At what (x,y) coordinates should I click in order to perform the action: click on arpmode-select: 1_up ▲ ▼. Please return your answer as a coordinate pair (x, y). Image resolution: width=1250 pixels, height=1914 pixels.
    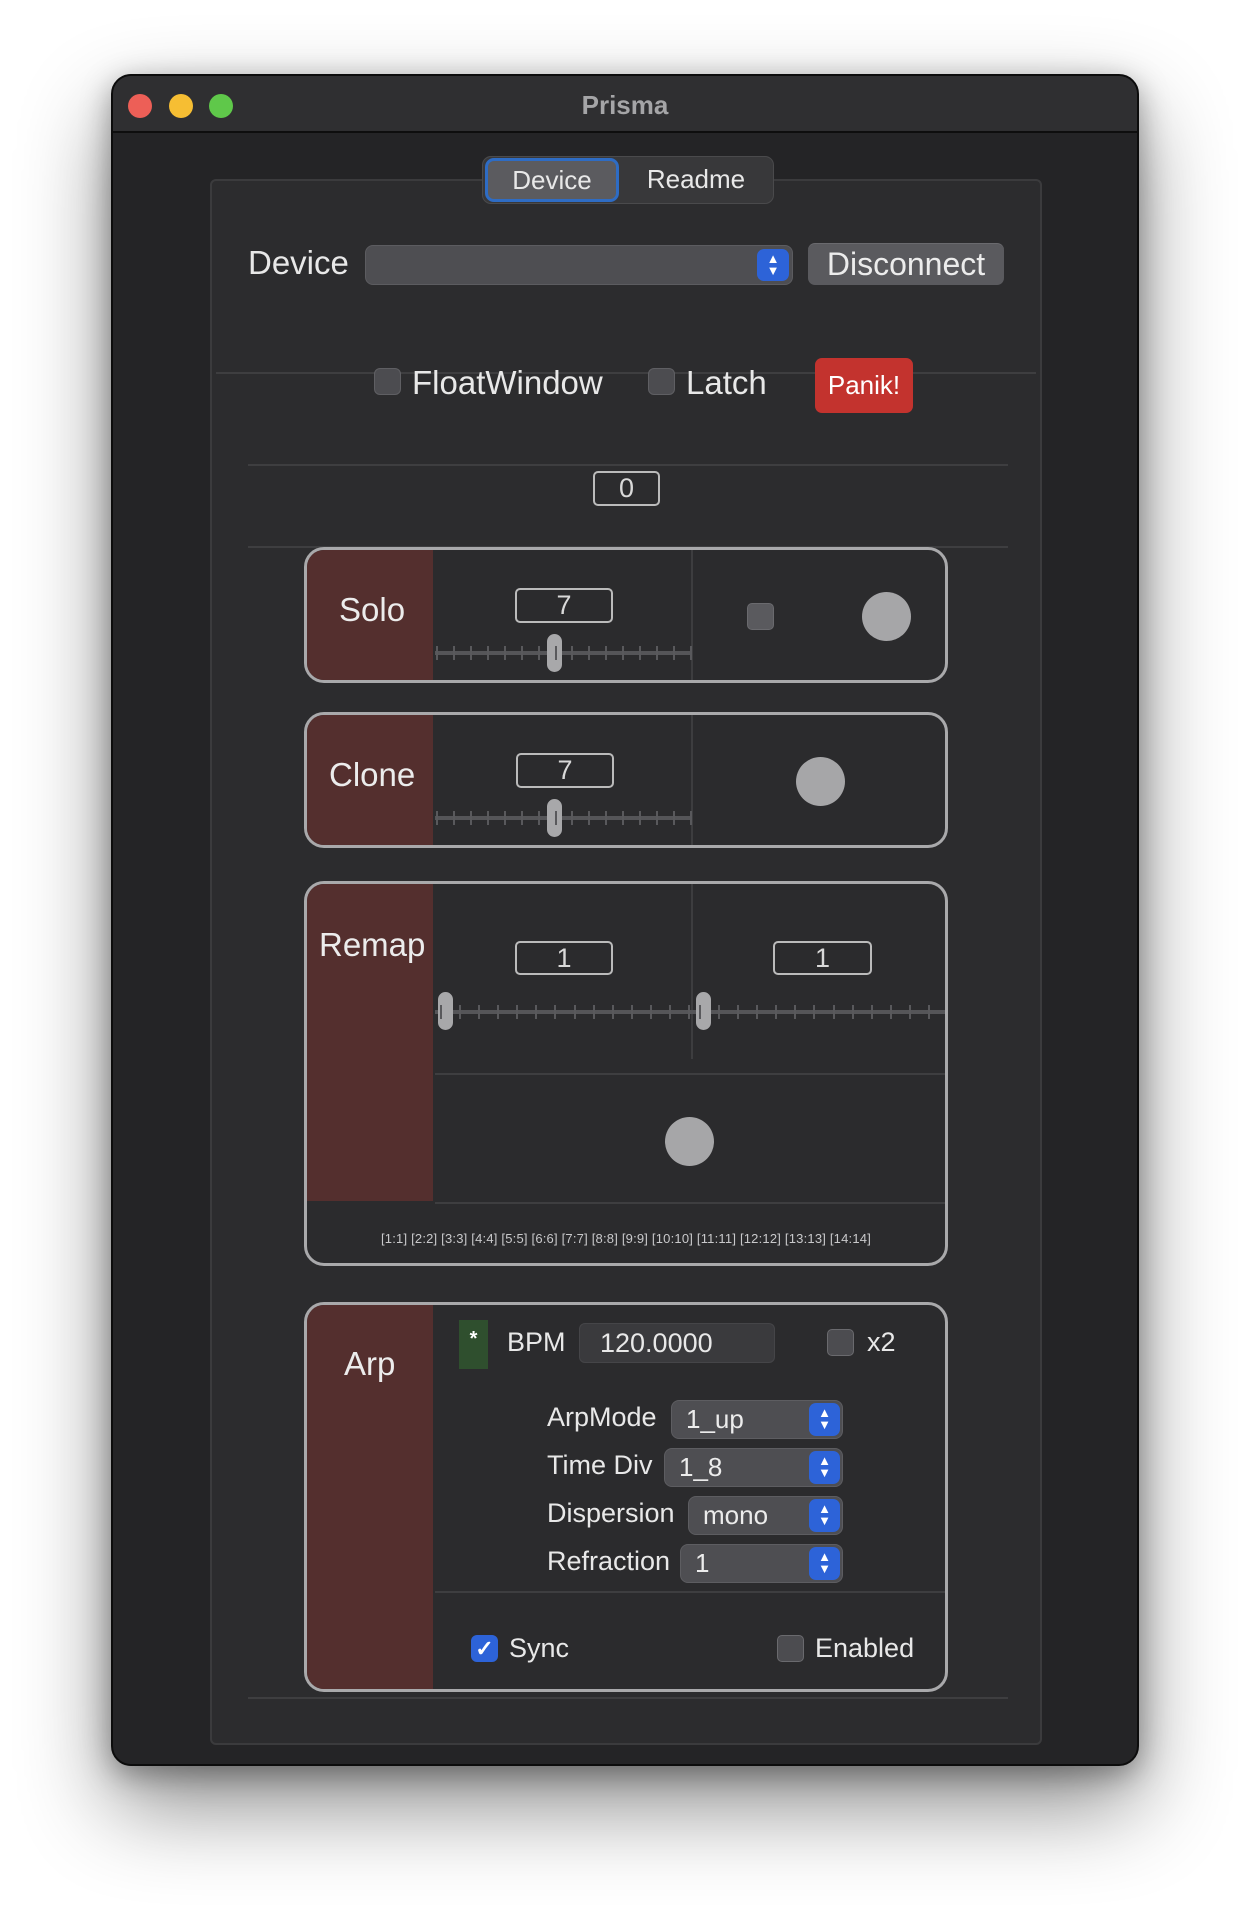
    Looking at the image, I should click on (757, 1419).